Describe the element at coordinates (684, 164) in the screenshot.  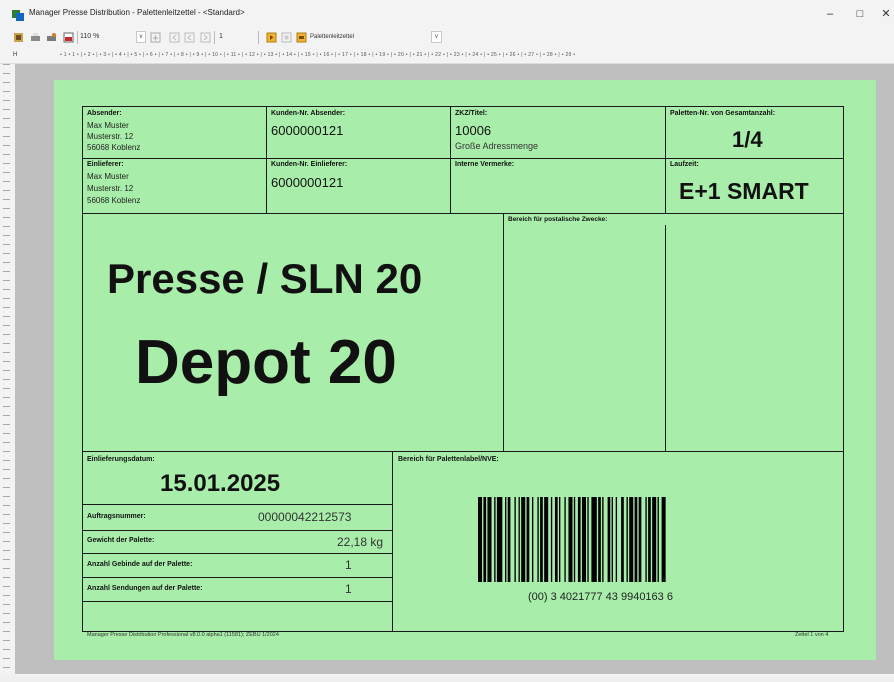
I see `laufzeit-label: Laufzeit:` at that location.